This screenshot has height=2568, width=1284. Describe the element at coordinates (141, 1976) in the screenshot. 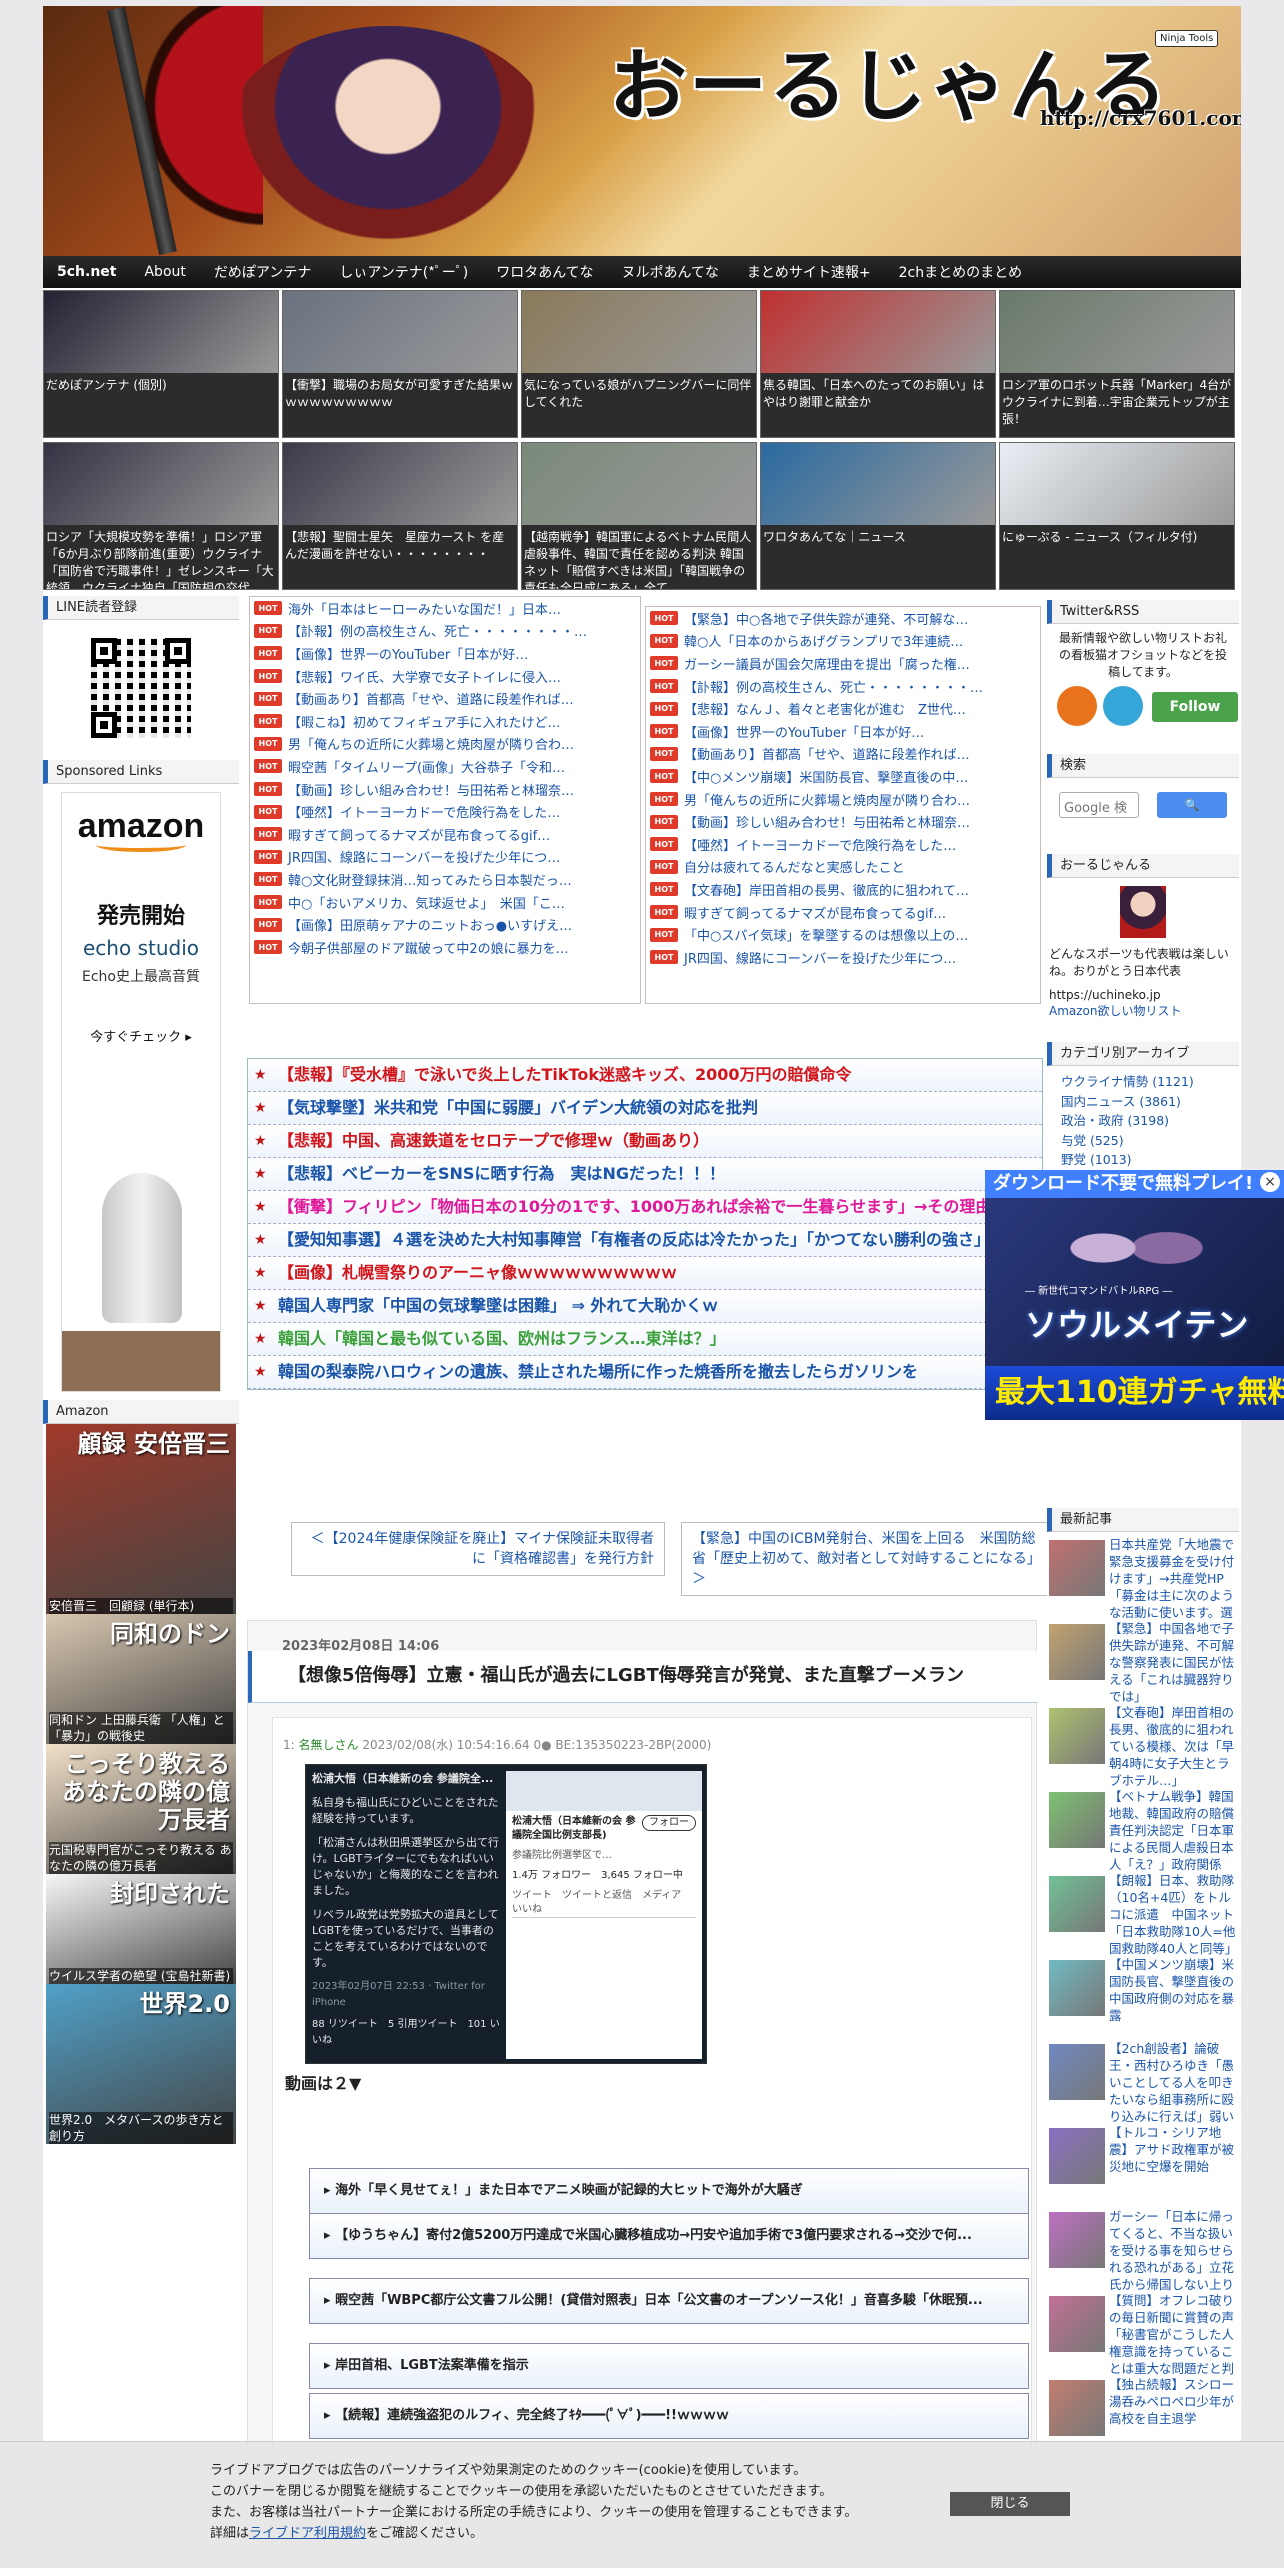

I see `amazon-book-title: ウイルス学者の絶望 (宝島社新書)` at that location.